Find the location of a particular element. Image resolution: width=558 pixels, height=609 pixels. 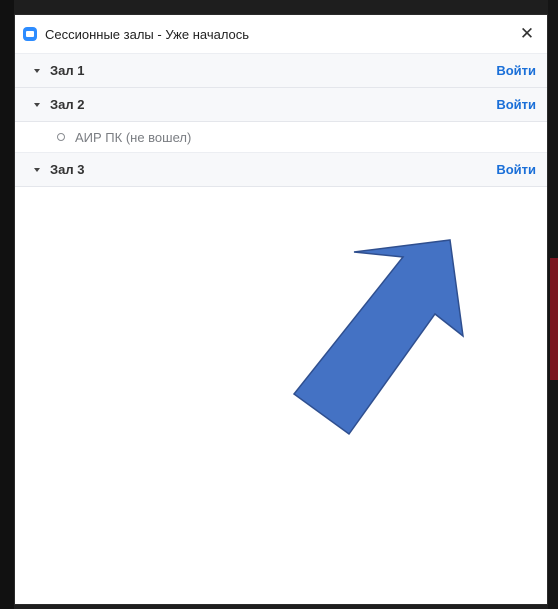

annotation-arrow is located at coordinates (378, 337).